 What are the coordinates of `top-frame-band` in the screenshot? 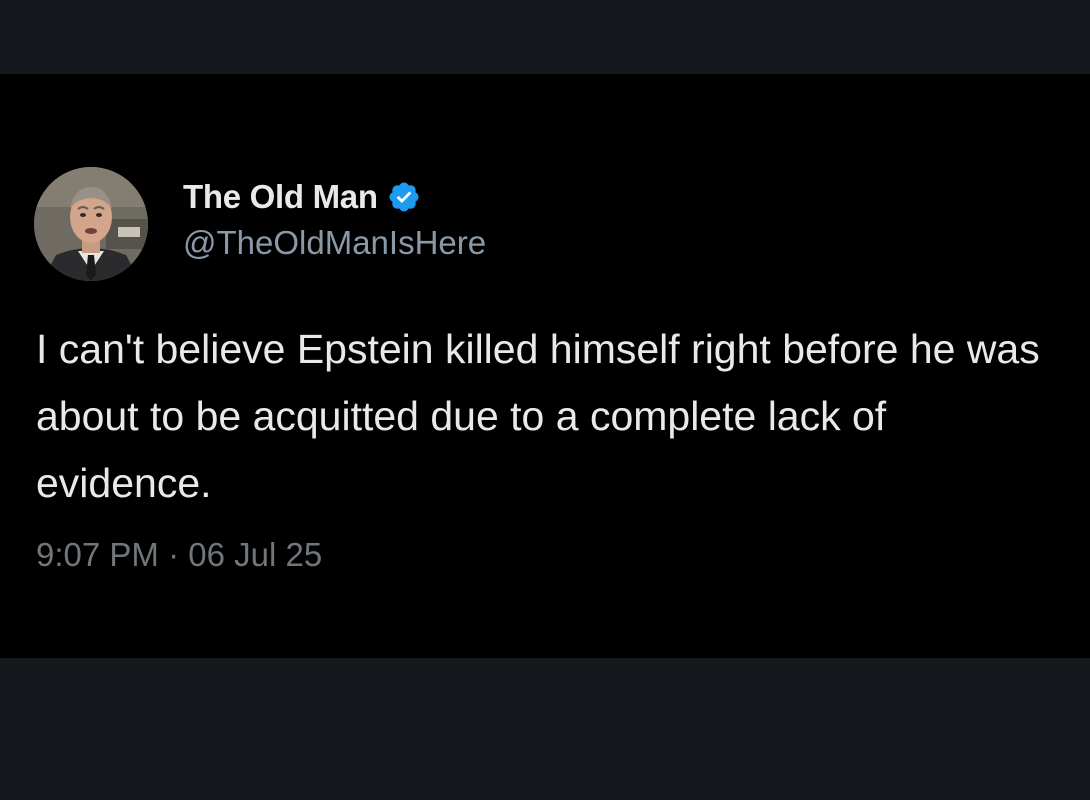 It's located at (545, 37).